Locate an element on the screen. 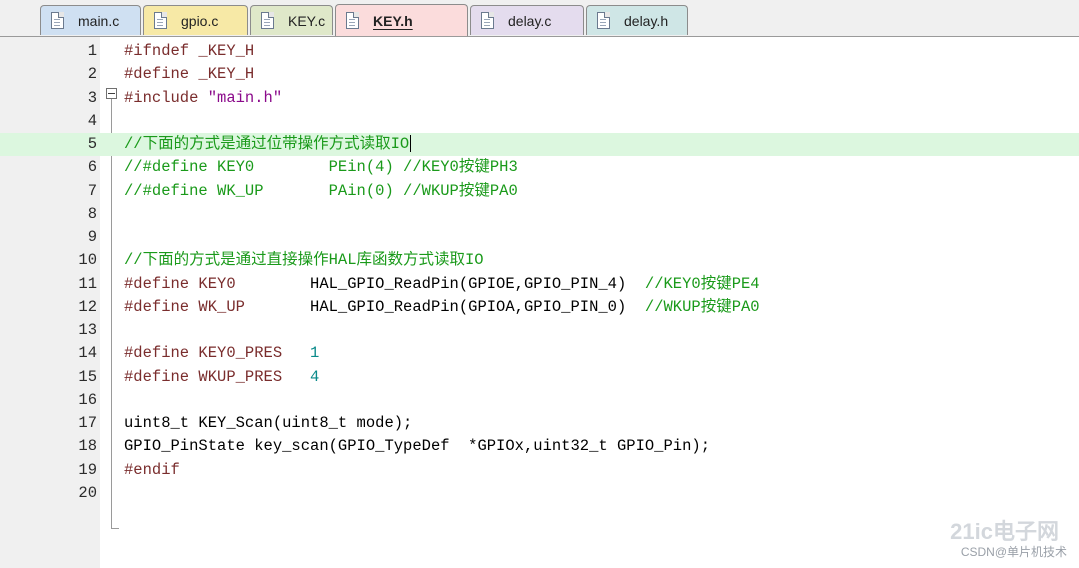  line-number: 7 is located at coordinates (92, 190).